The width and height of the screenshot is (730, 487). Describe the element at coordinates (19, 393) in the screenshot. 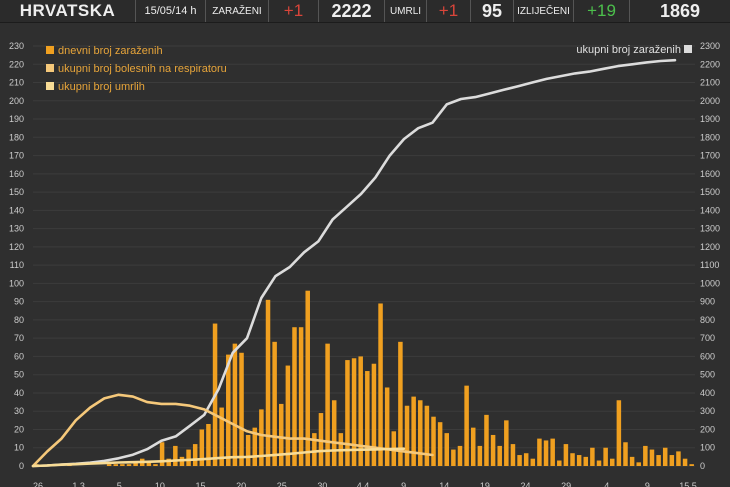

I see `left-axis-tick-label: 40` at that location.